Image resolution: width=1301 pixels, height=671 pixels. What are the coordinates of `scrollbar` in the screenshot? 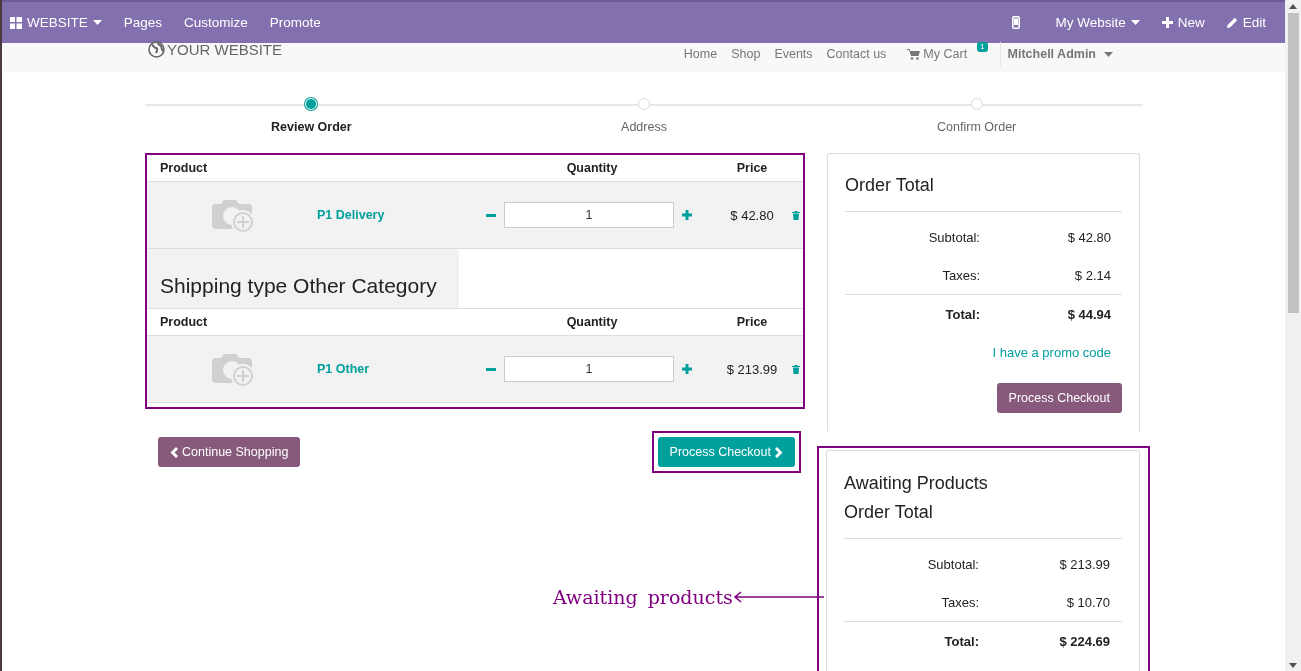 It's located at (1293, 335).